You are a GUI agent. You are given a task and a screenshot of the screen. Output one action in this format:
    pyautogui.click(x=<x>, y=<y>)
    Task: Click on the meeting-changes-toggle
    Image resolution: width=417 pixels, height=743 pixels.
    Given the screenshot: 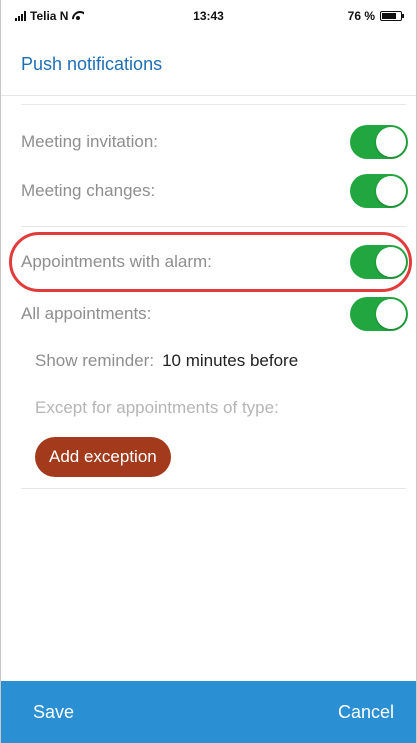 What is the action you would take?
    pyautogui.click(x=379, y=191)
    